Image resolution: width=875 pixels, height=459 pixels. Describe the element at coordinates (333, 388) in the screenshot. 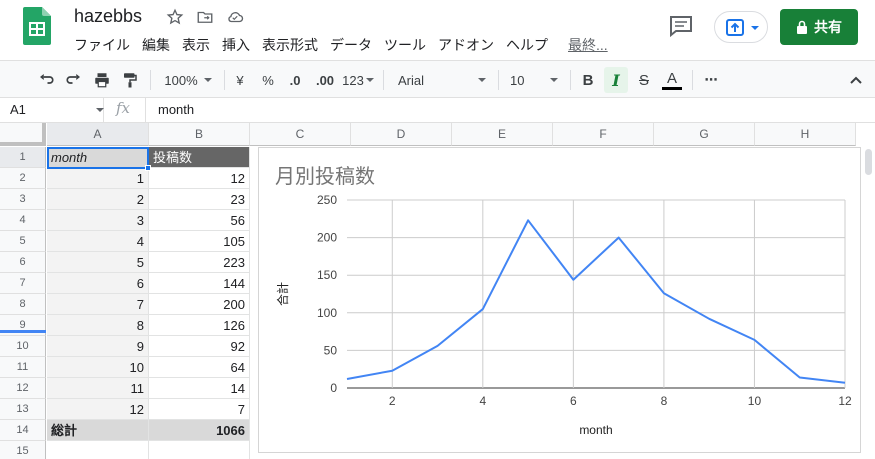

I see `y-tick-label: 0` at that location.